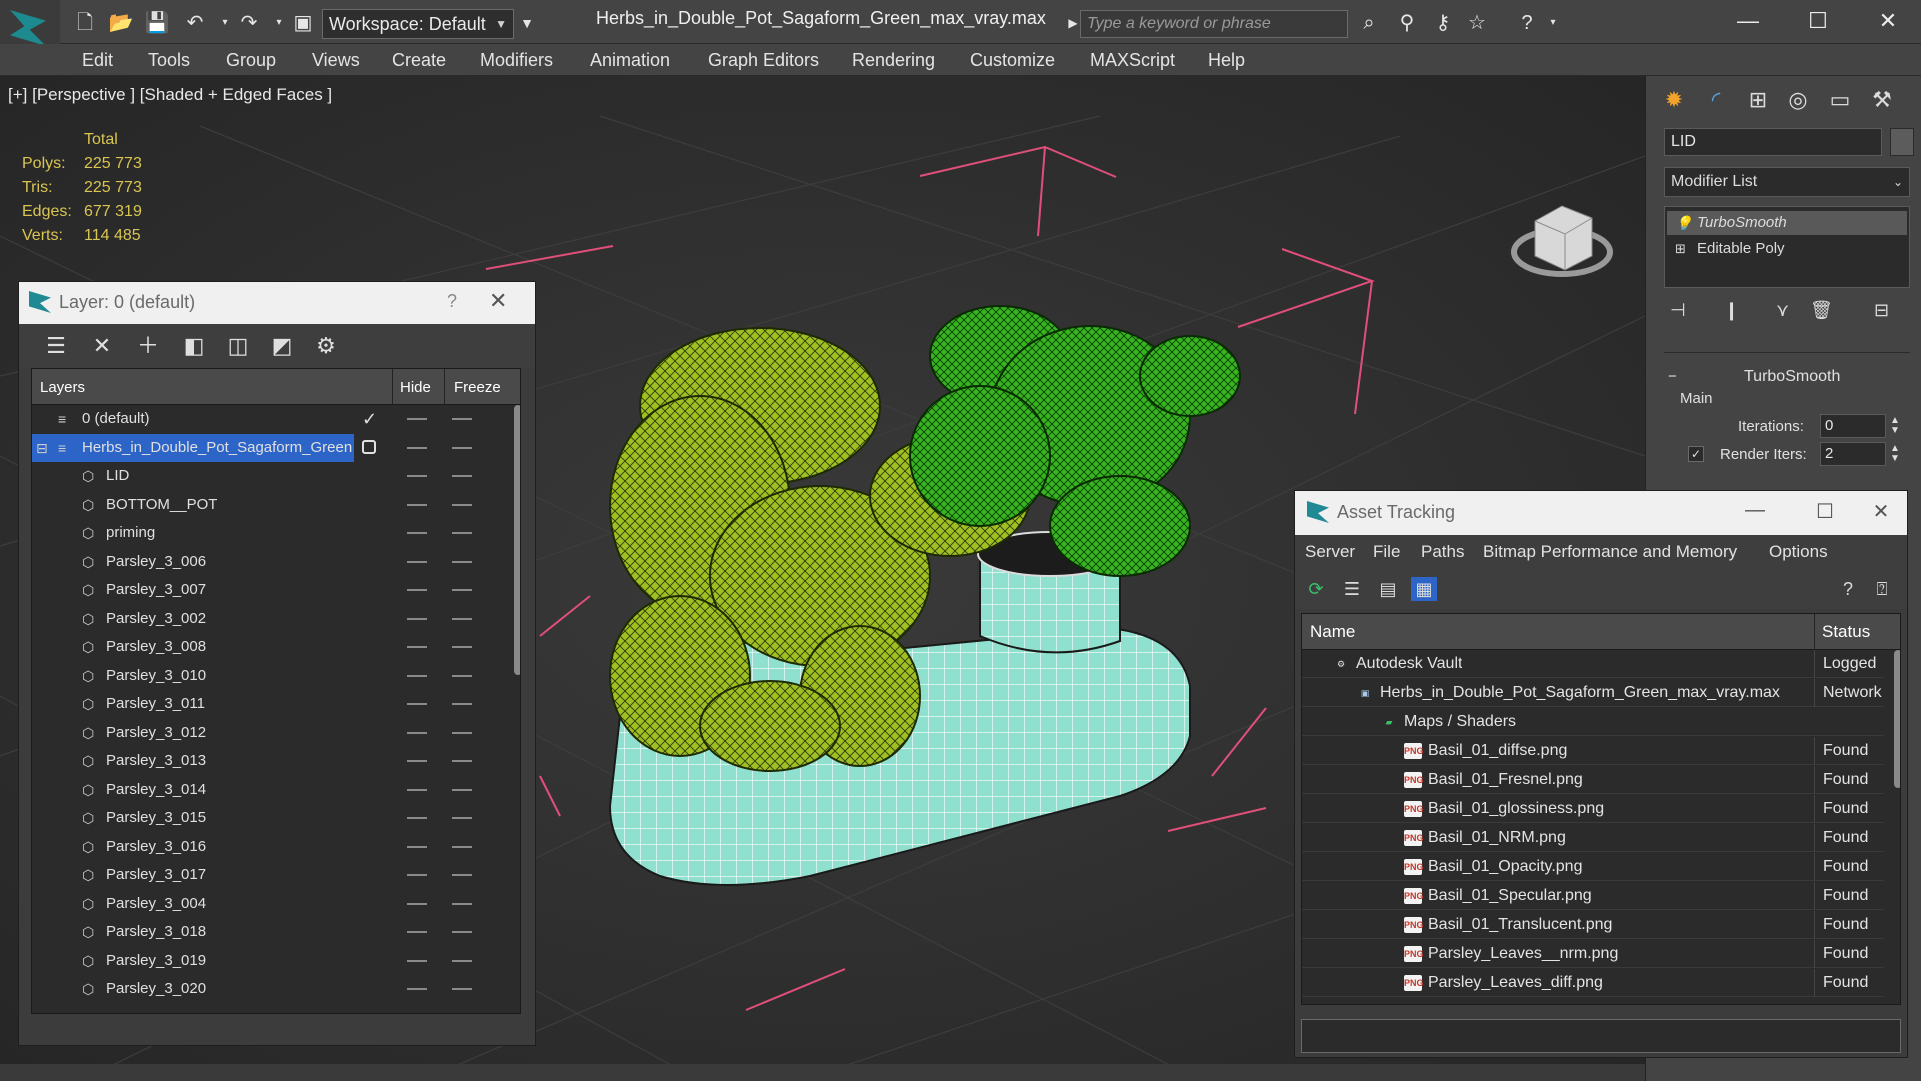  What do you see at coordinates (1132, 60) in the screenshot?
I see `menu-maxscript: MAXScript` at bounding box center [1132, 60].